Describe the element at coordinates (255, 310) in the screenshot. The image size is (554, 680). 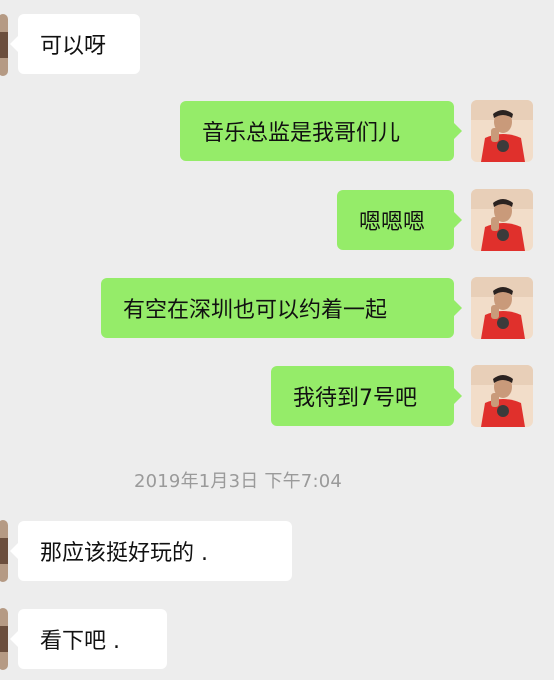
I see `message-text: 有空在深圳也可以约着一起` at that location.